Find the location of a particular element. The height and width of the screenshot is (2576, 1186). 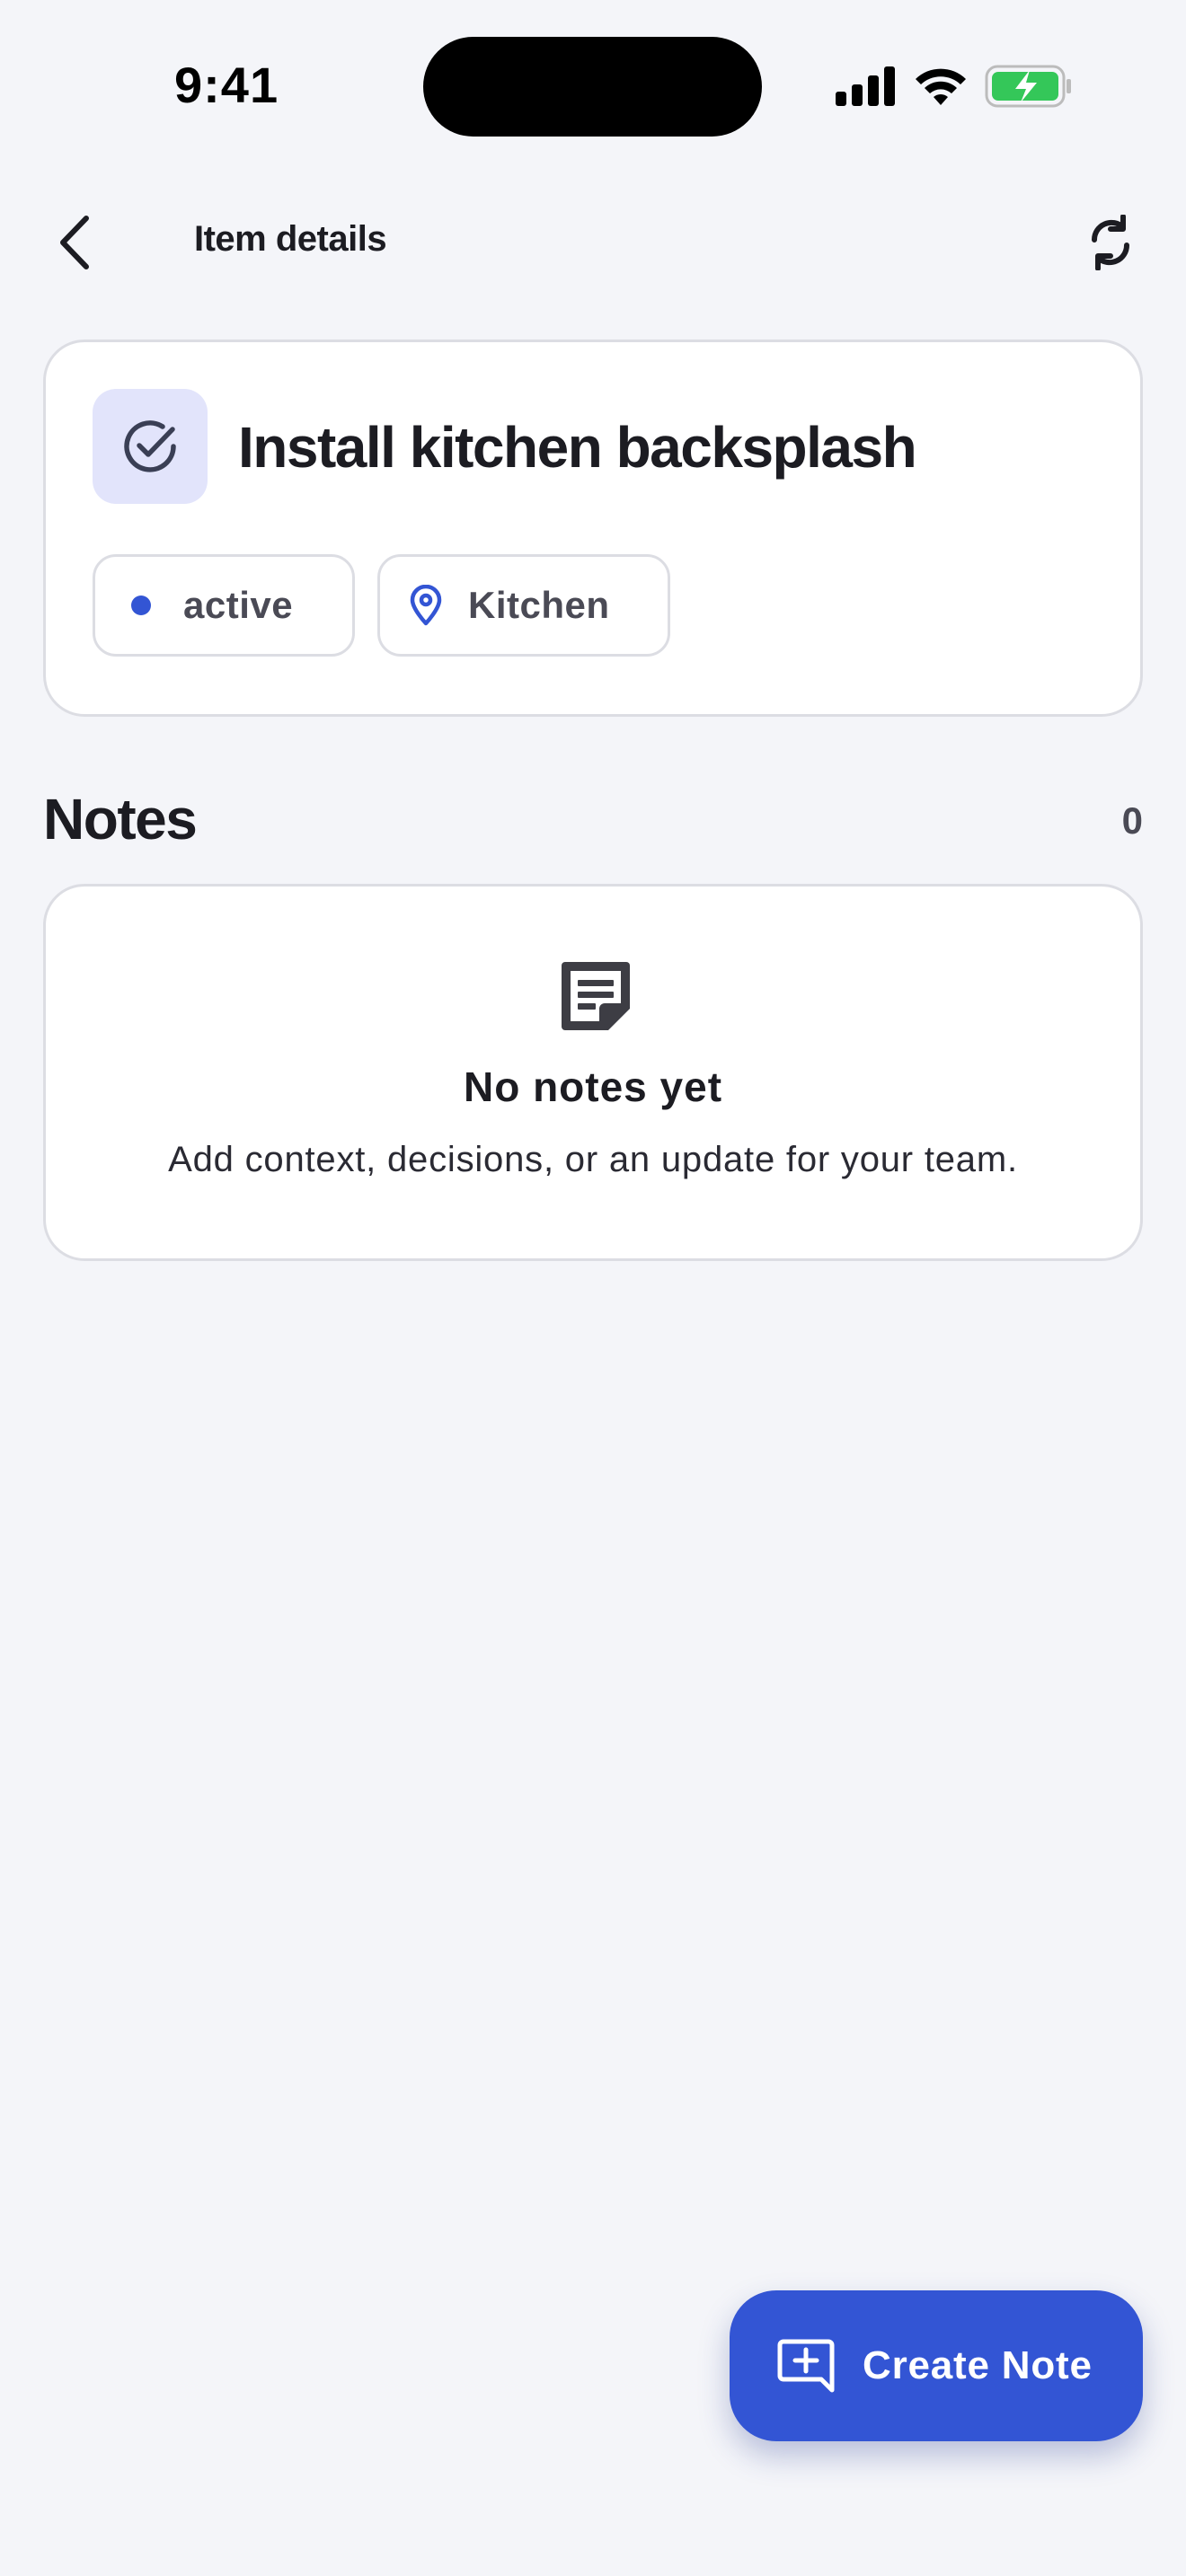

chevron-left-icon is located at coordinates (74, 242).